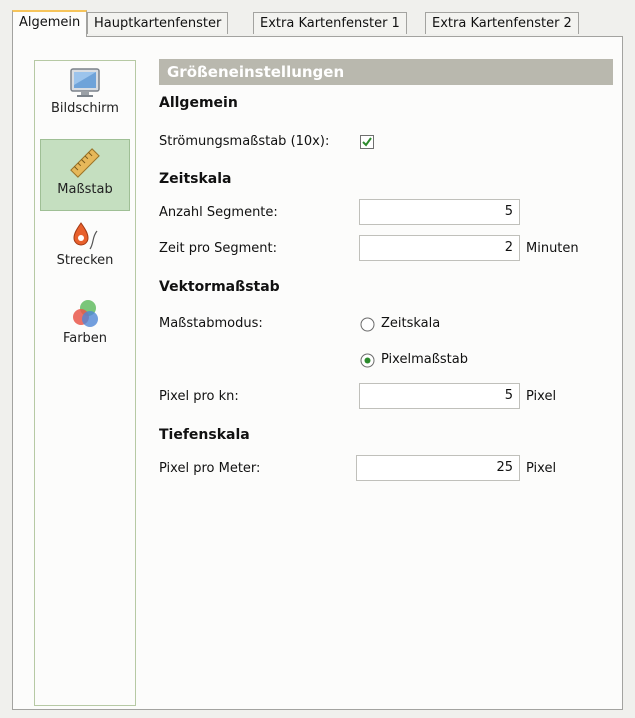  Describe the element at coordinates (218, 212) in the screenshot. I see `anzahl-segmente-label: Anzahl Segmente:` at that location.